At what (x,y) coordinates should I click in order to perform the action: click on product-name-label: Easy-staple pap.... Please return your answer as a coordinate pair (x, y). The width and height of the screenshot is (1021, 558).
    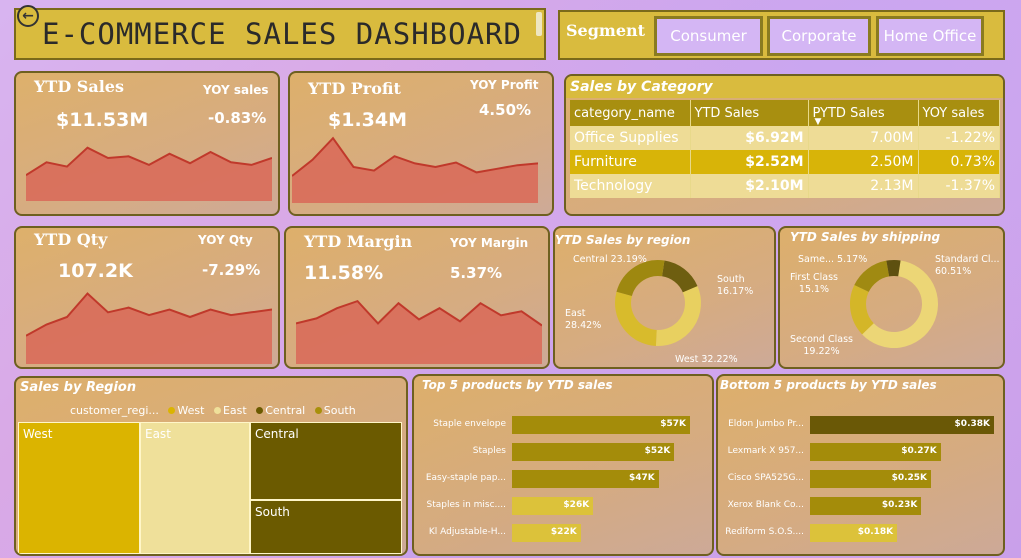
    Looking at the image, I should click on (465, 478).